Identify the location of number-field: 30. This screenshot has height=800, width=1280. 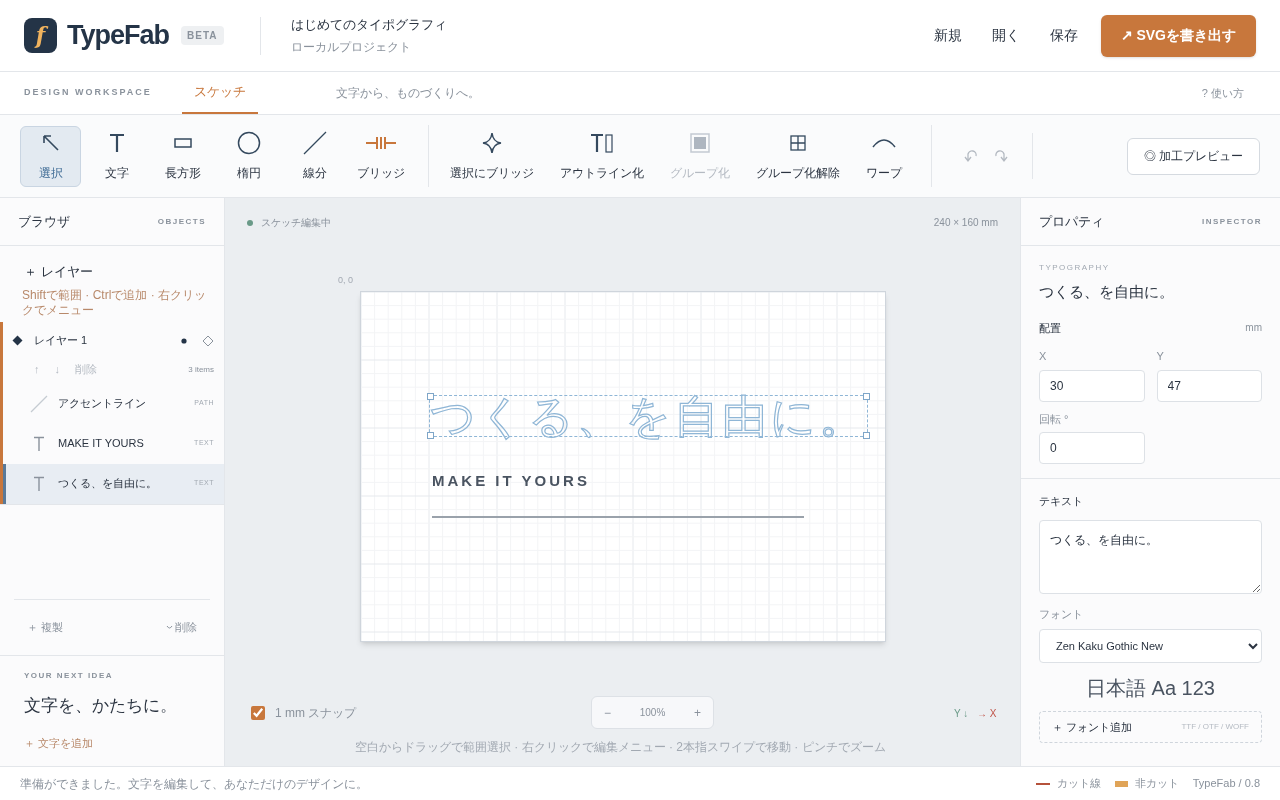
(1092, 385).